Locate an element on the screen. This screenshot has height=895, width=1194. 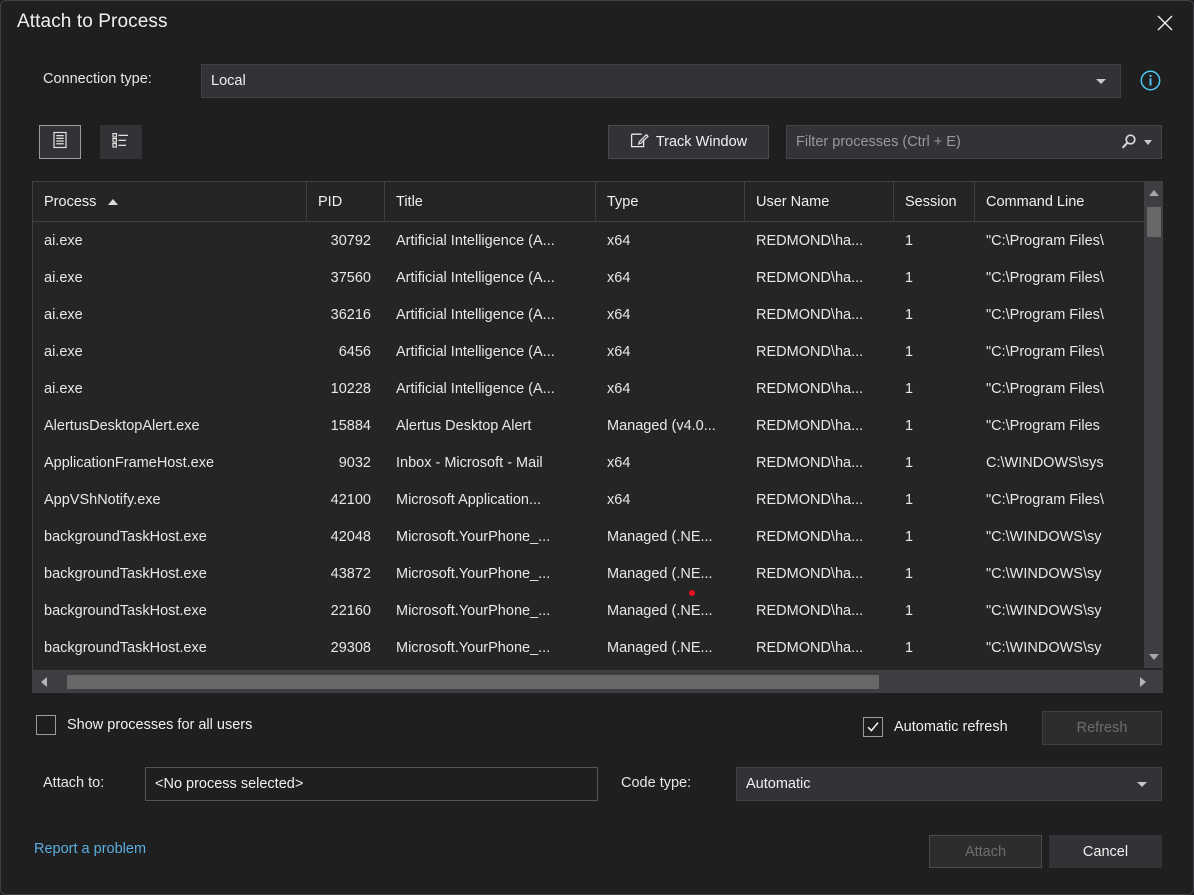
scroll-down-button is located at coordinates (1154, 657).